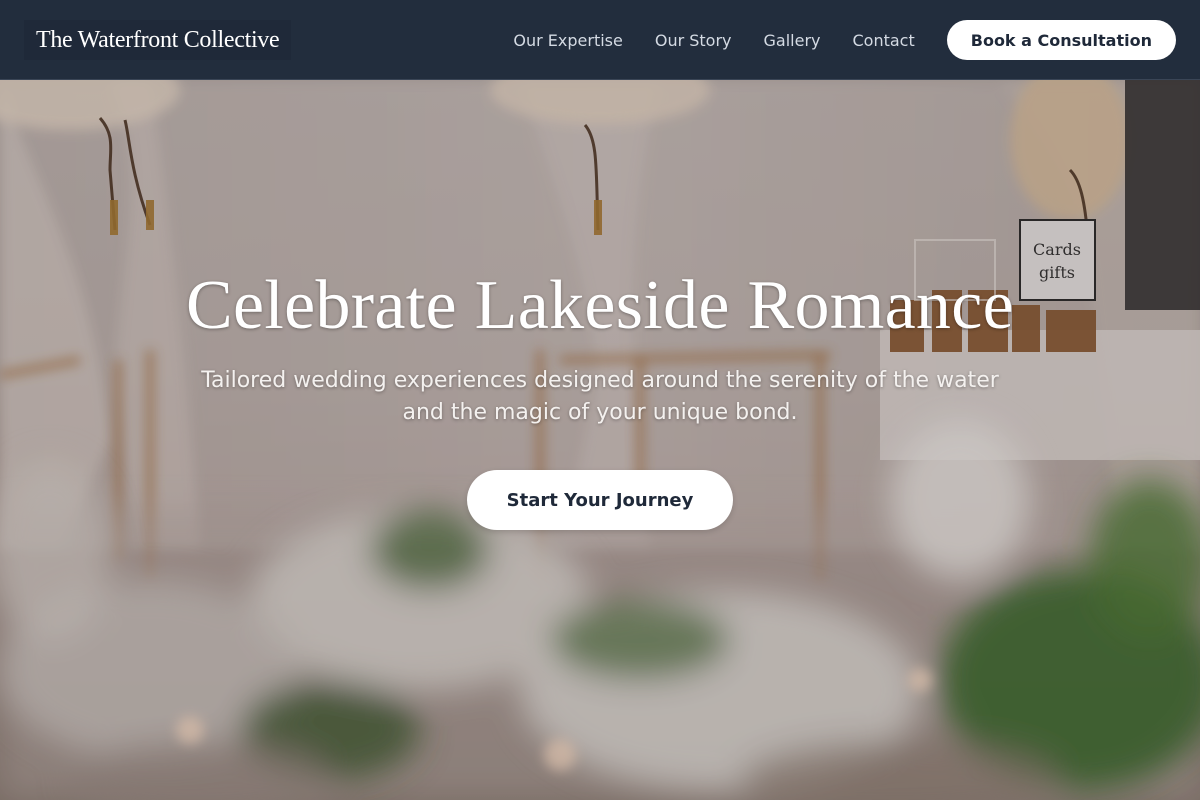 The image size is (1200, 800). What do you see at coordinates (884, 40) in the screenshot?
I see `nav-link-contact: Contact` at bounding box center [884, 40].